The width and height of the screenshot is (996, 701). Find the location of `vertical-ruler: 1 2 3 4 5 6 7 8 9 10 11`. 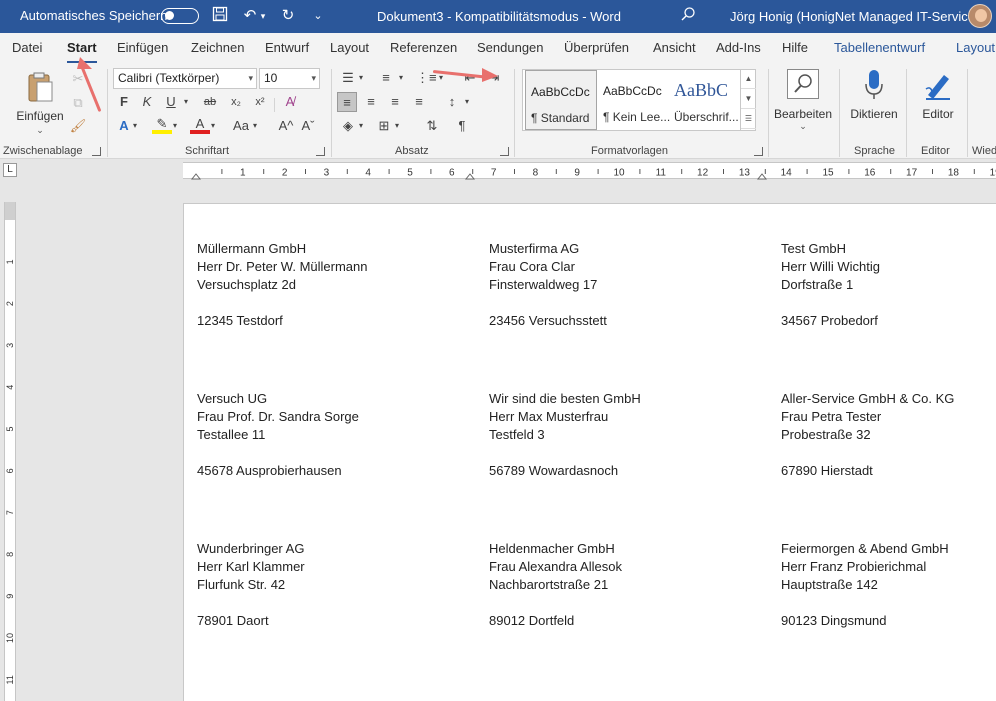

vertical-ruler: 1 2 3 4 5 6 7 8 9 10 11 is located at coordinates (10, 451).